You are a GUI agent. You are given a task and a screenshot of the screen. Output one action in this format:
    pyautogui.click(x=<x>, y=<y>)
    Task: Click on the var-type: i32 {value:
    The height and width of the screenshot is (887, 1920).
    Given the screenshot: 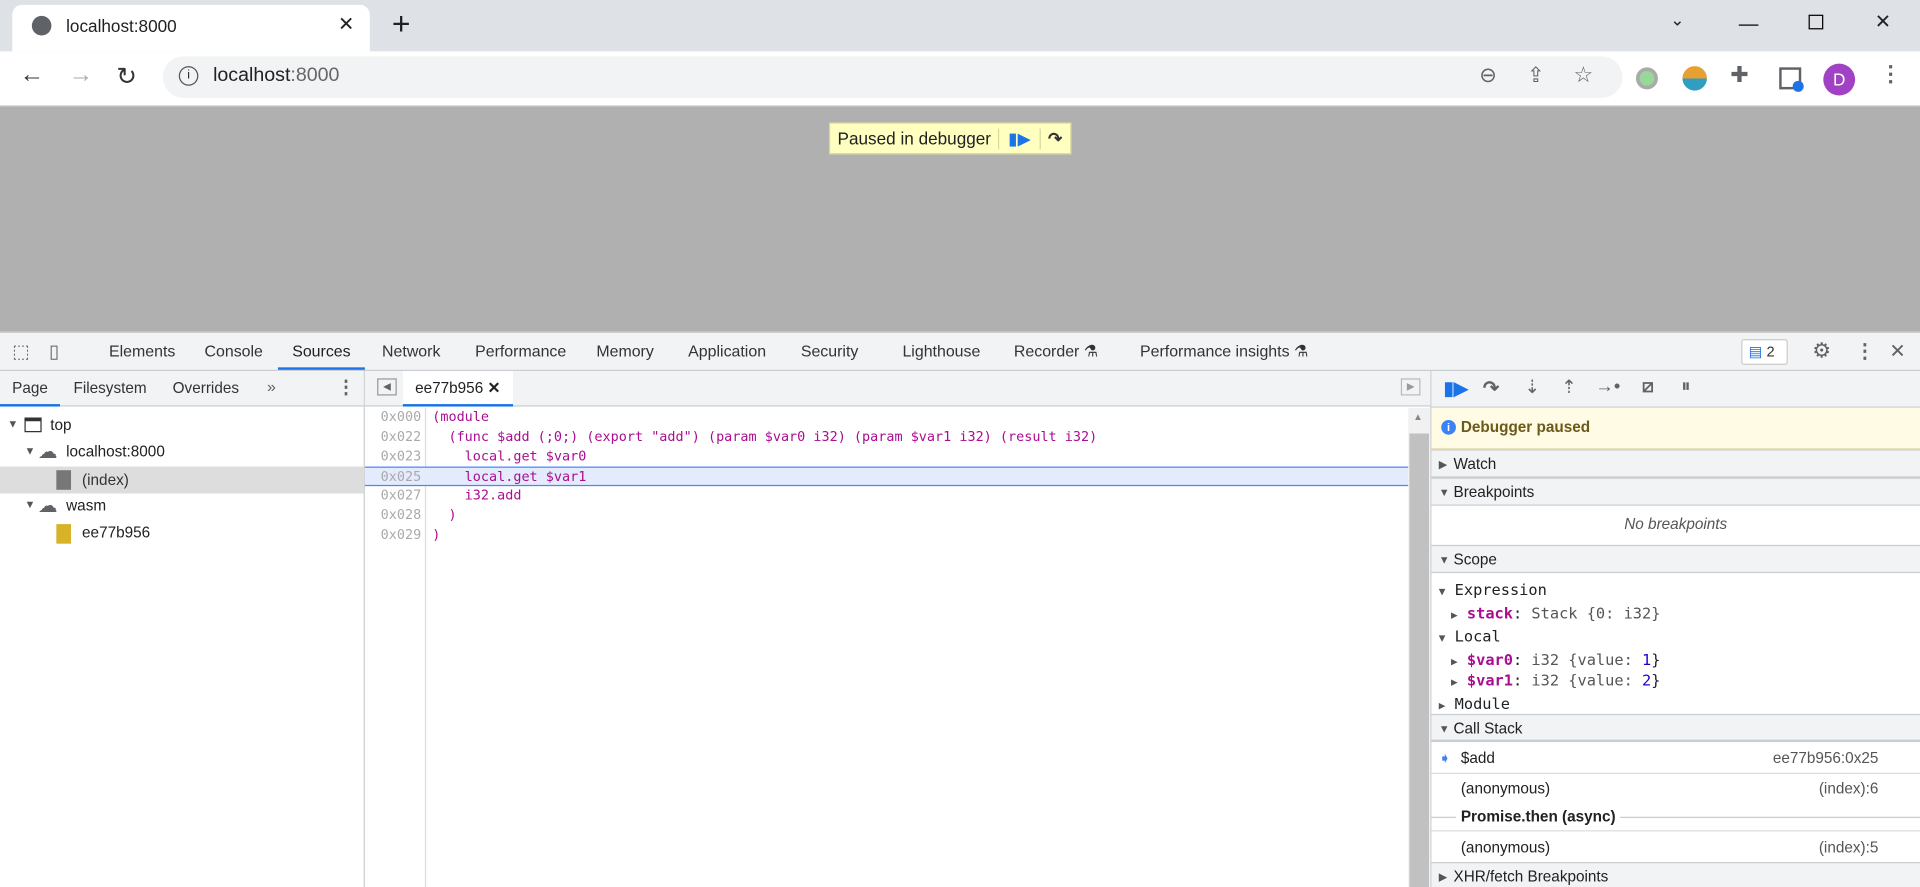 What is the action you would take?
    pyautogui.click(x=1587, y=659)
    